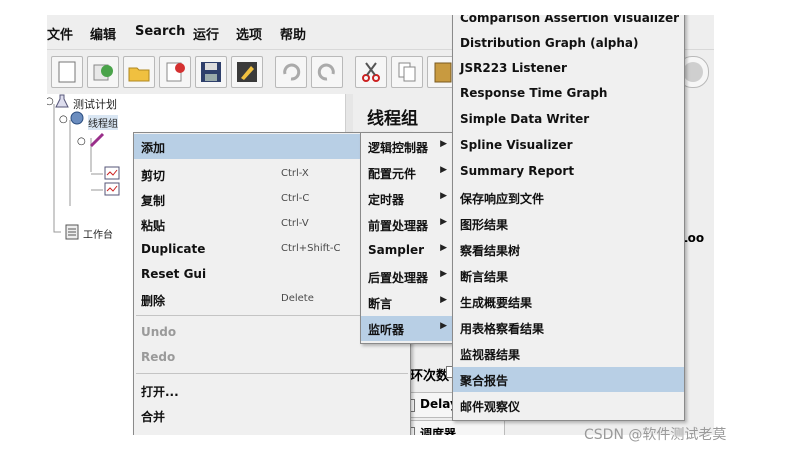  What do you see at coordinates (103, 122) in the screenshot?
I see `tree-node-thread-group: 线程组` at bounding box center [103, 122].